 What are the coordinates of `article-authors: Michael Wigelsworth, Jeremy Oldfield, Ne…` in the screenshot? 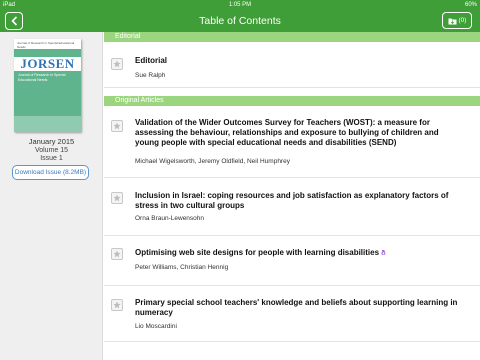 It's located at (212, 161).